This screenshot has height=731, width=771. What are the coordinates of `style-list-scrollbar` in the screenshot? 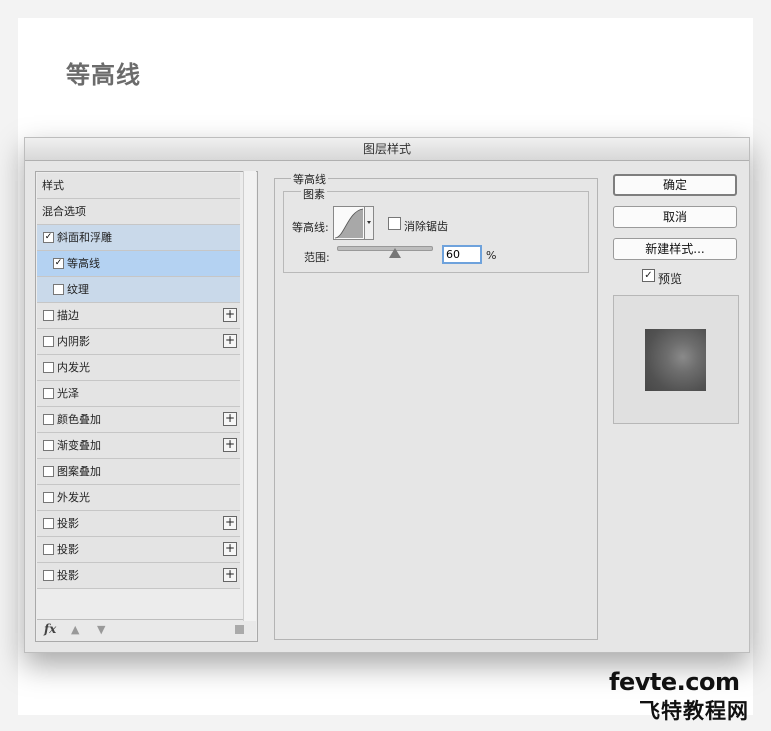 It's located at (249, 396).